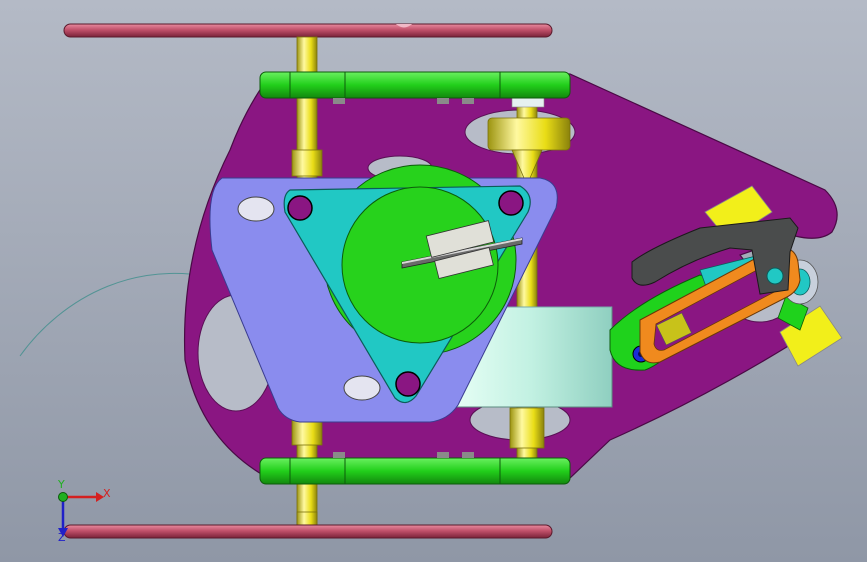 This screenshot has width=867, height=562. Describe the element at coordinates (308, 30) in the screenshot. I see `rail-top` at that location.